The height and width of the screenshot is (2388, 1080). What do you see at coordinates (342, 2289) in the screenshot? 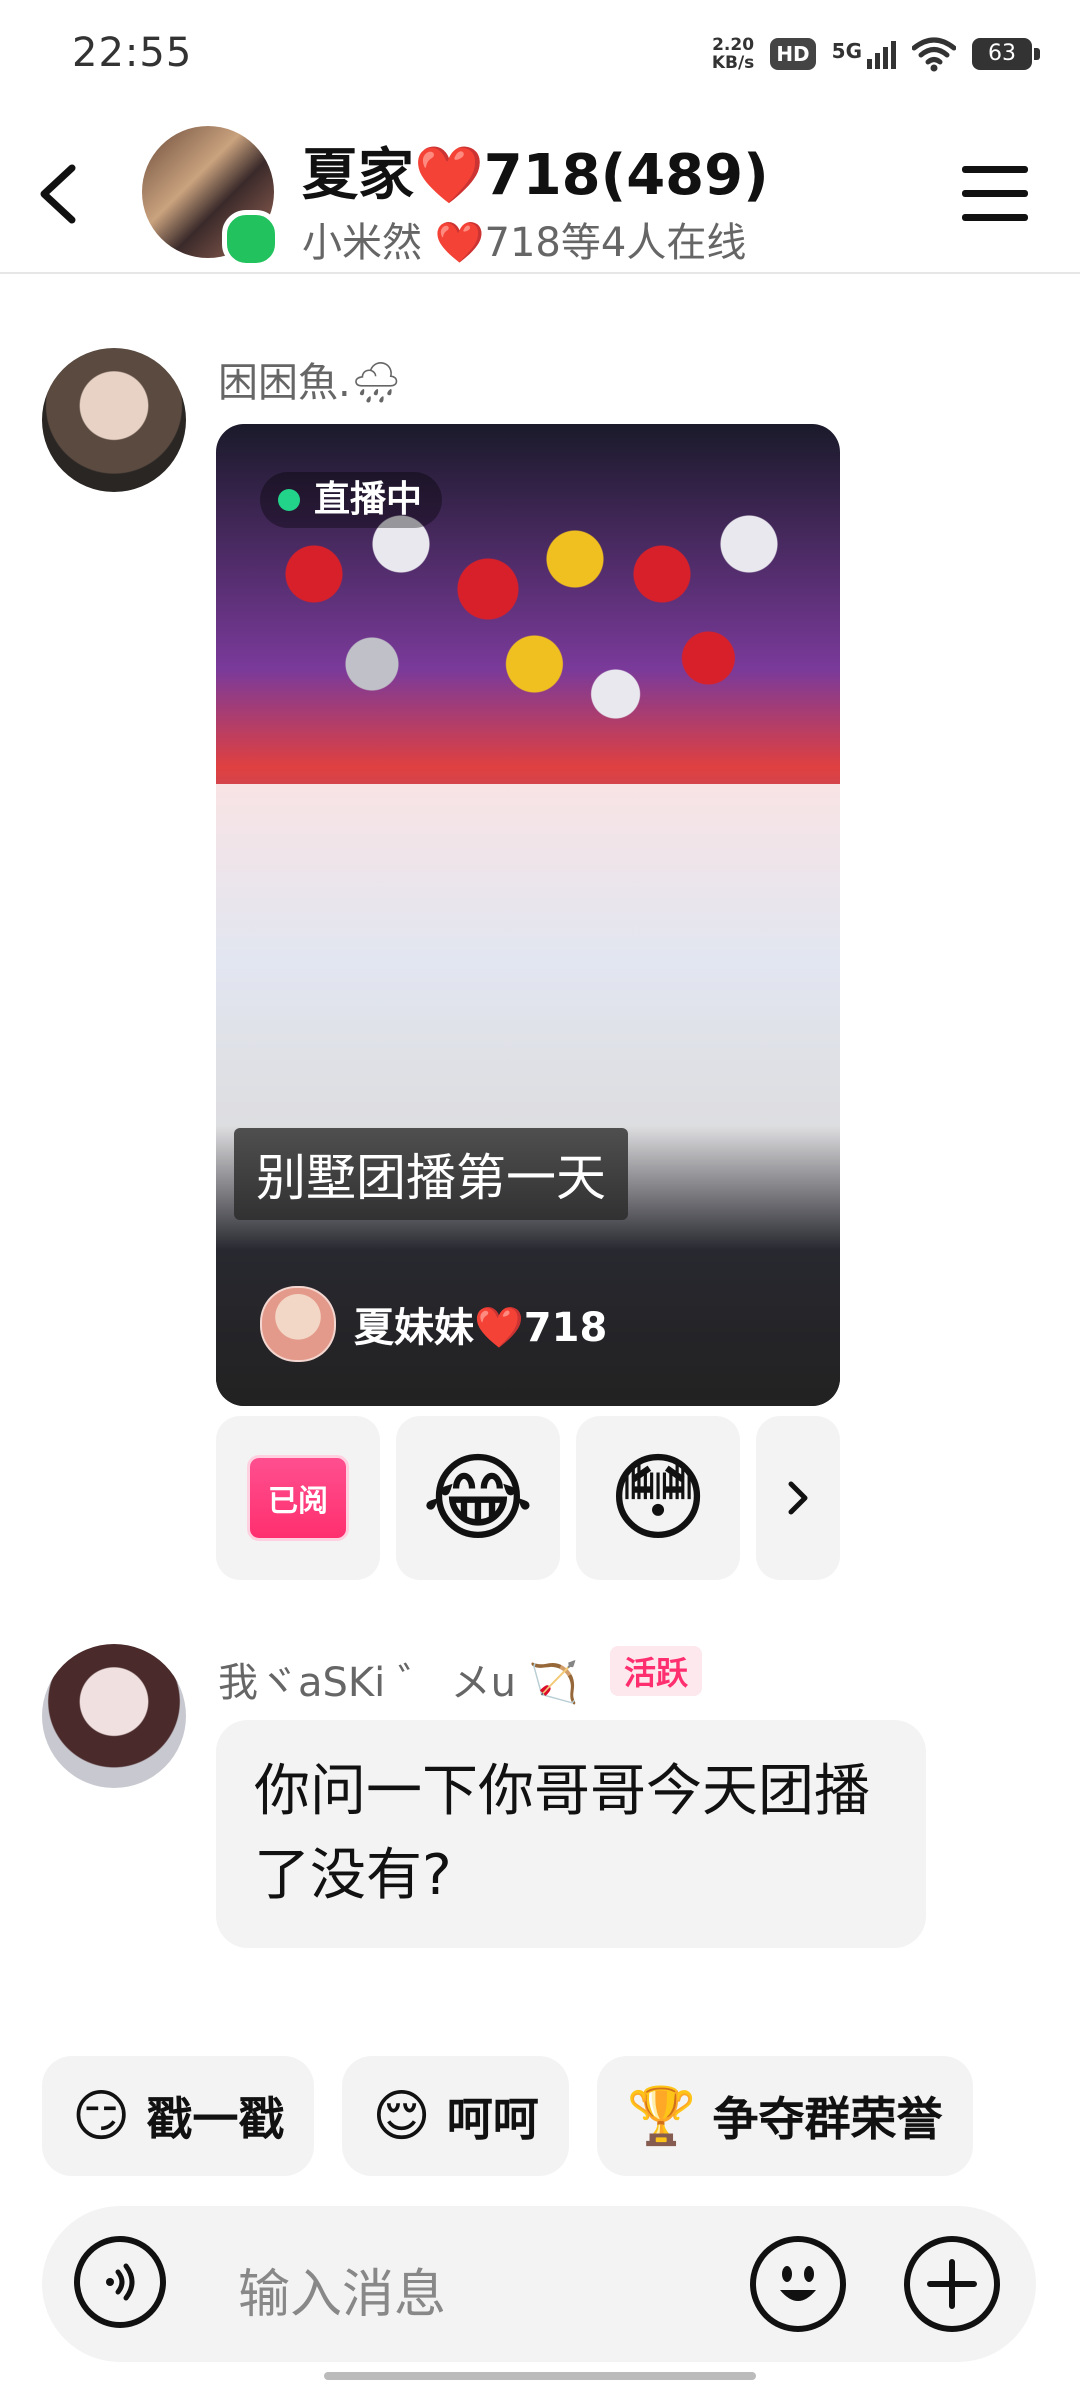
I see `message-input: 输入消息` at bounding box center [342, 2289].